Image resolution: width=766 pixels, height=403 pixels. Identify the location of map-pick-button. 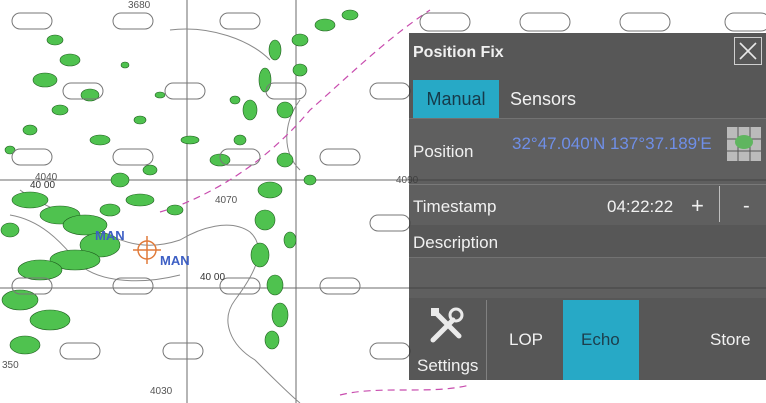
(744, 144).